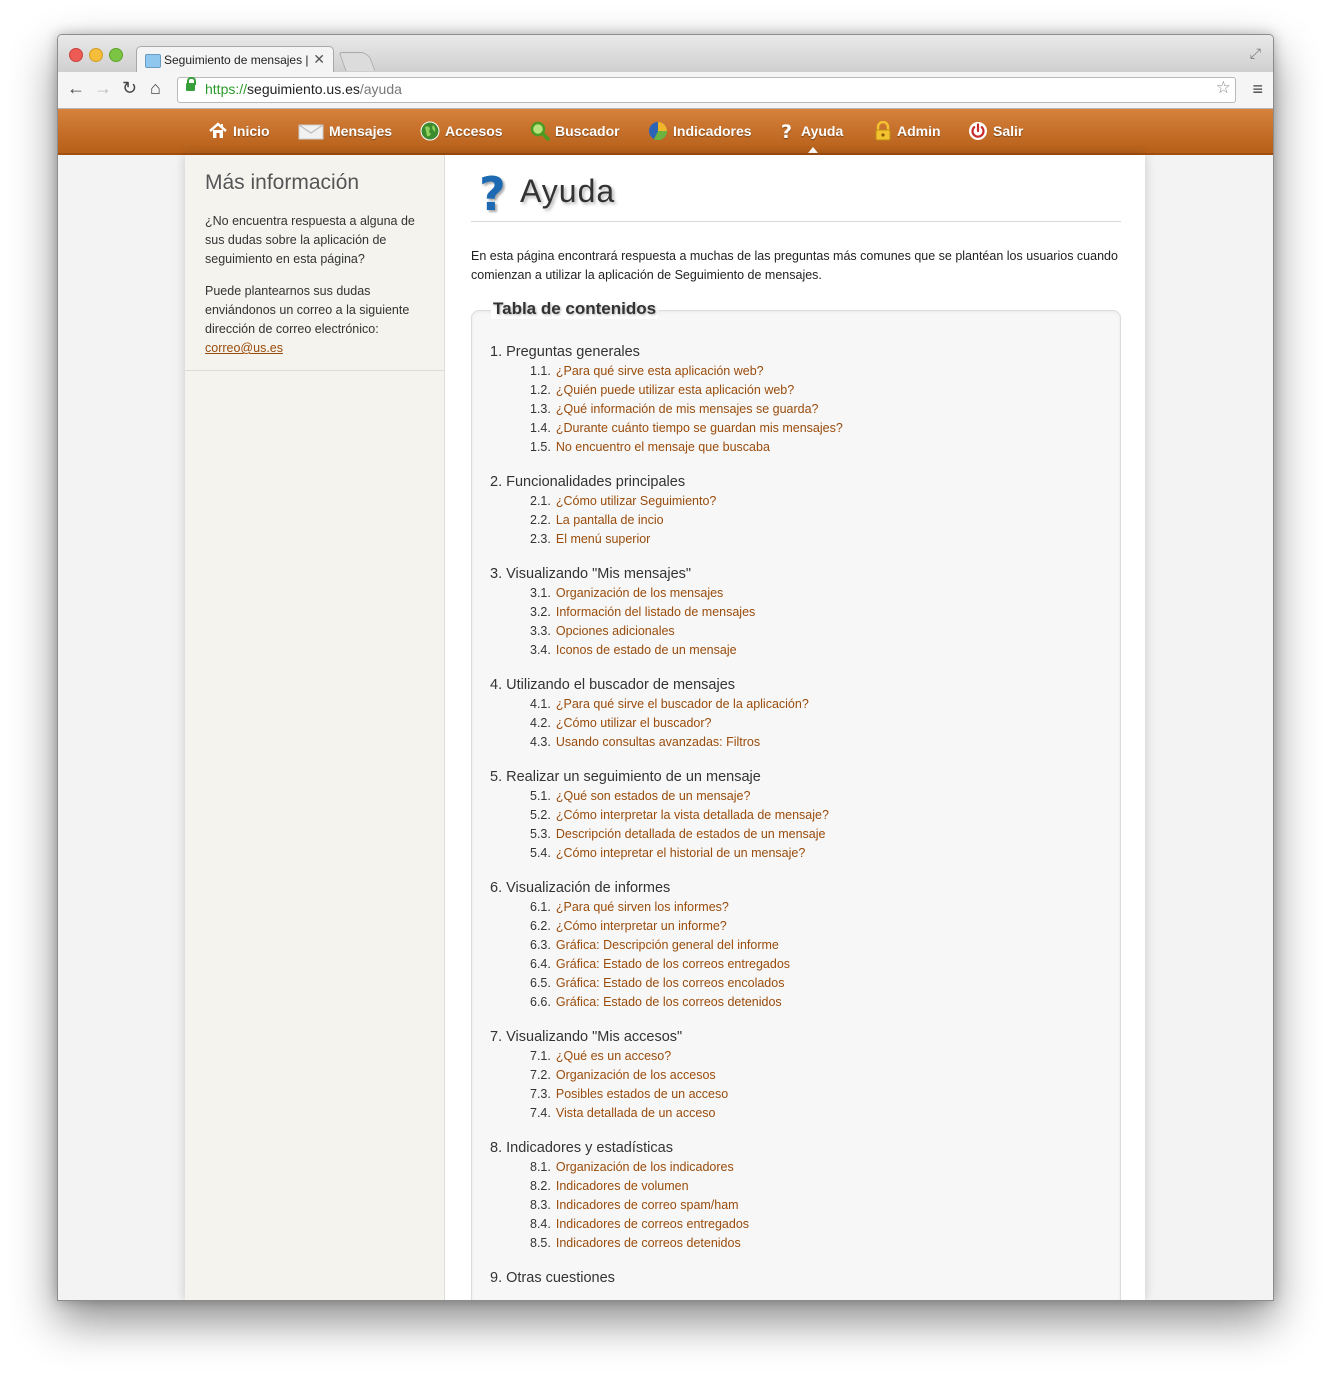  Describe the element at coordinates (660, 371) in the screenshot. I see `toc-item-link: ¿Para qué sirve esta aplicación web?` at that location.